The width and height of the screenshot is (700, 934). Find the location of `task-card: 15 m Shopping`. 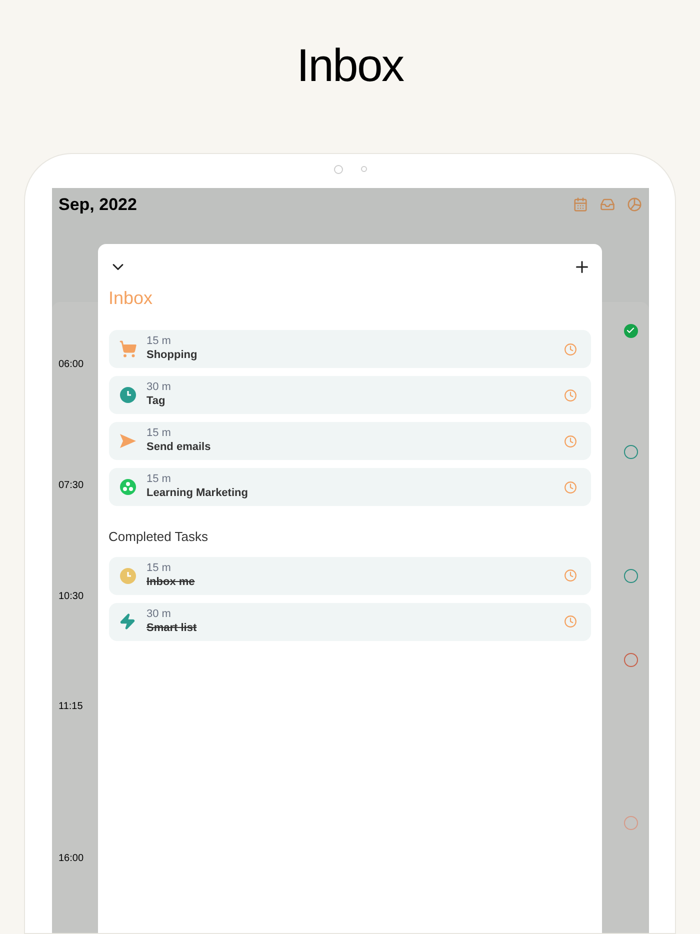

task-card: 15 m Shopping is located at coordinates (349, 349).